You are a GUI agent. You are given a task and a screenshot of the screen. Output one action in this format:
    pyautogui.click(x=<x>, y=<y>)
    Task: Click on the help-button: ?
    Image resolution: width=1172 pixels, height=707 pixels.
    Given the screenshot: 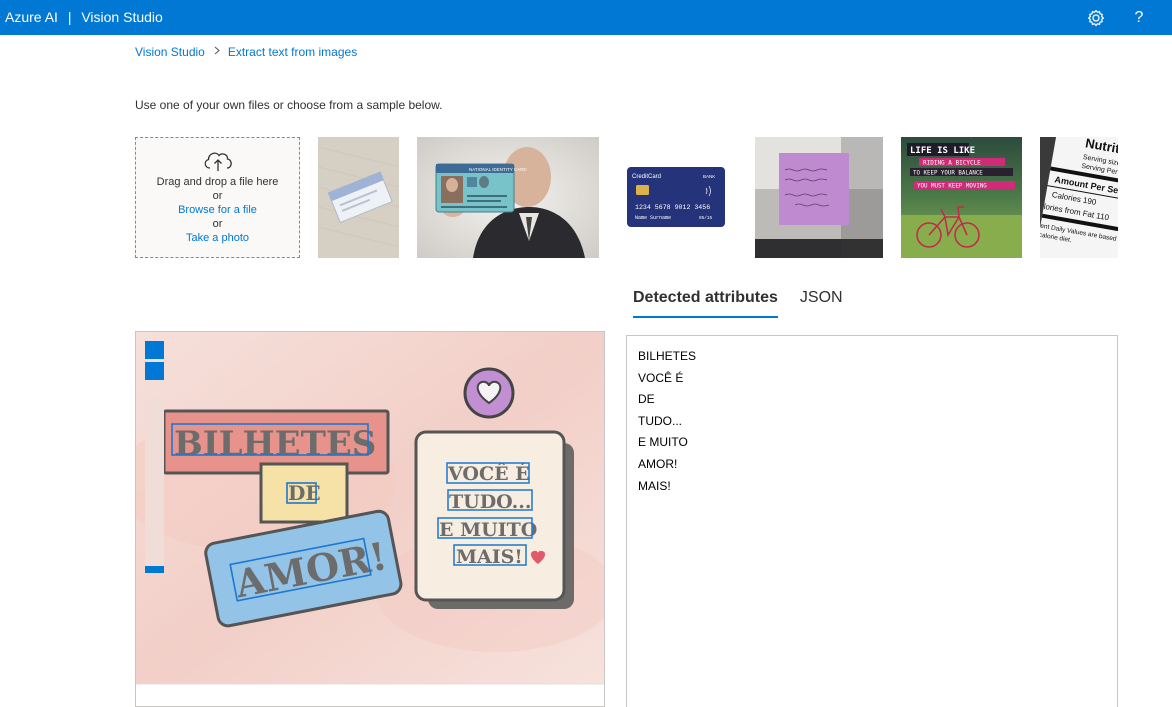 What is the action you would take?
    pyautogui.click(x=1139, y=18)
    